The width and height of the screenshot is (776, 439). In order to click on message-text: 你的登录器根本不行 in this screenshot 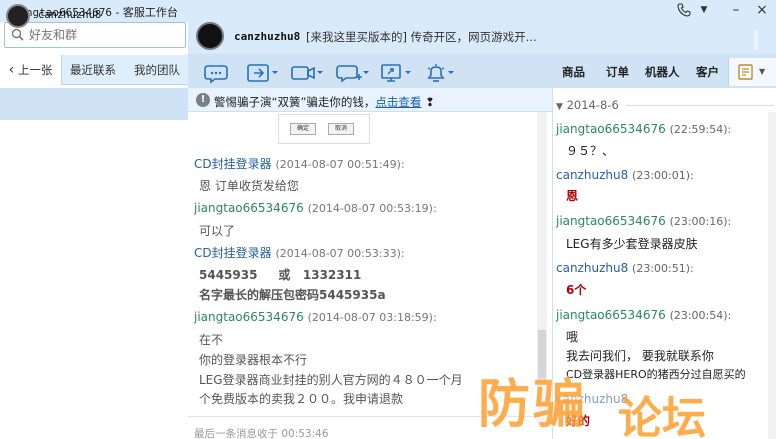, I will do `click(253, 360)`.